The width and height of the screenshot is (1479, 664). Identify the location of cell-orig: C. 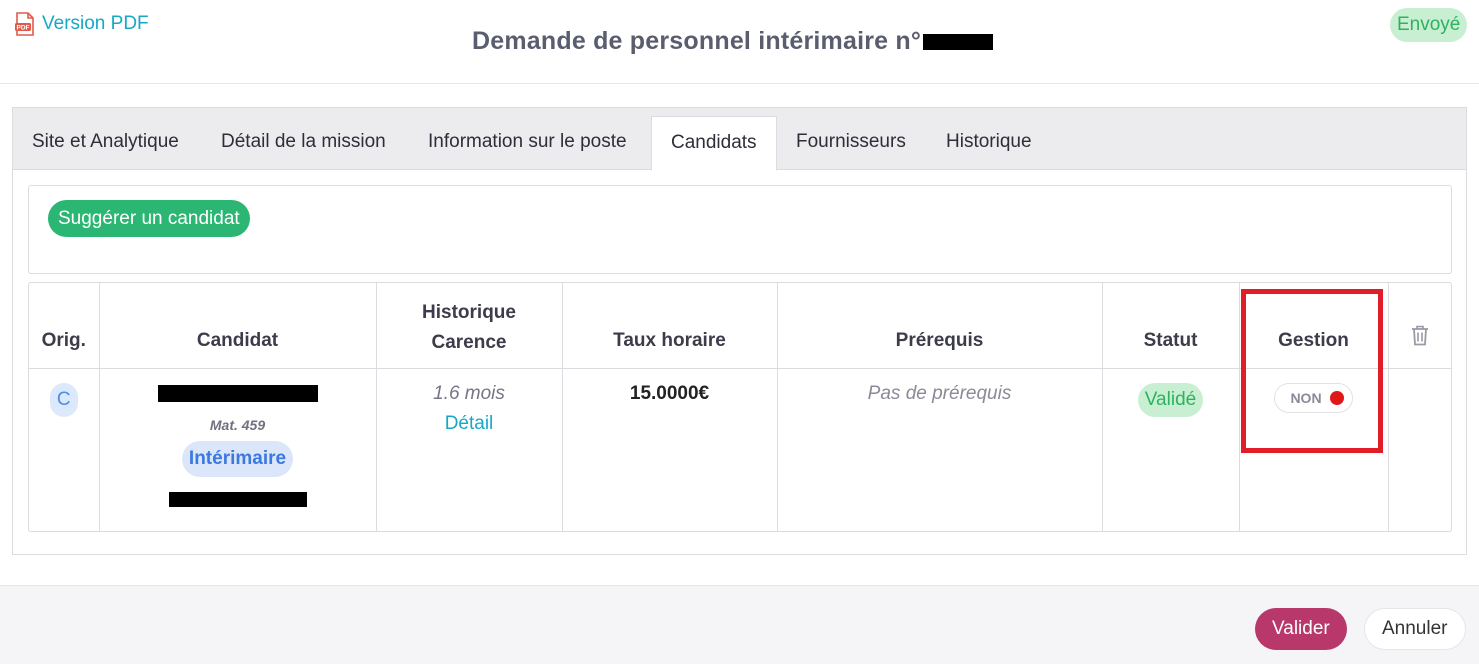
(64, 449).